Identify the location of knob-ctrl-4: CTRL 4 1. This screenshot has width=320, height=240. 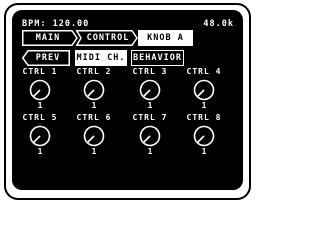
(204, 89).